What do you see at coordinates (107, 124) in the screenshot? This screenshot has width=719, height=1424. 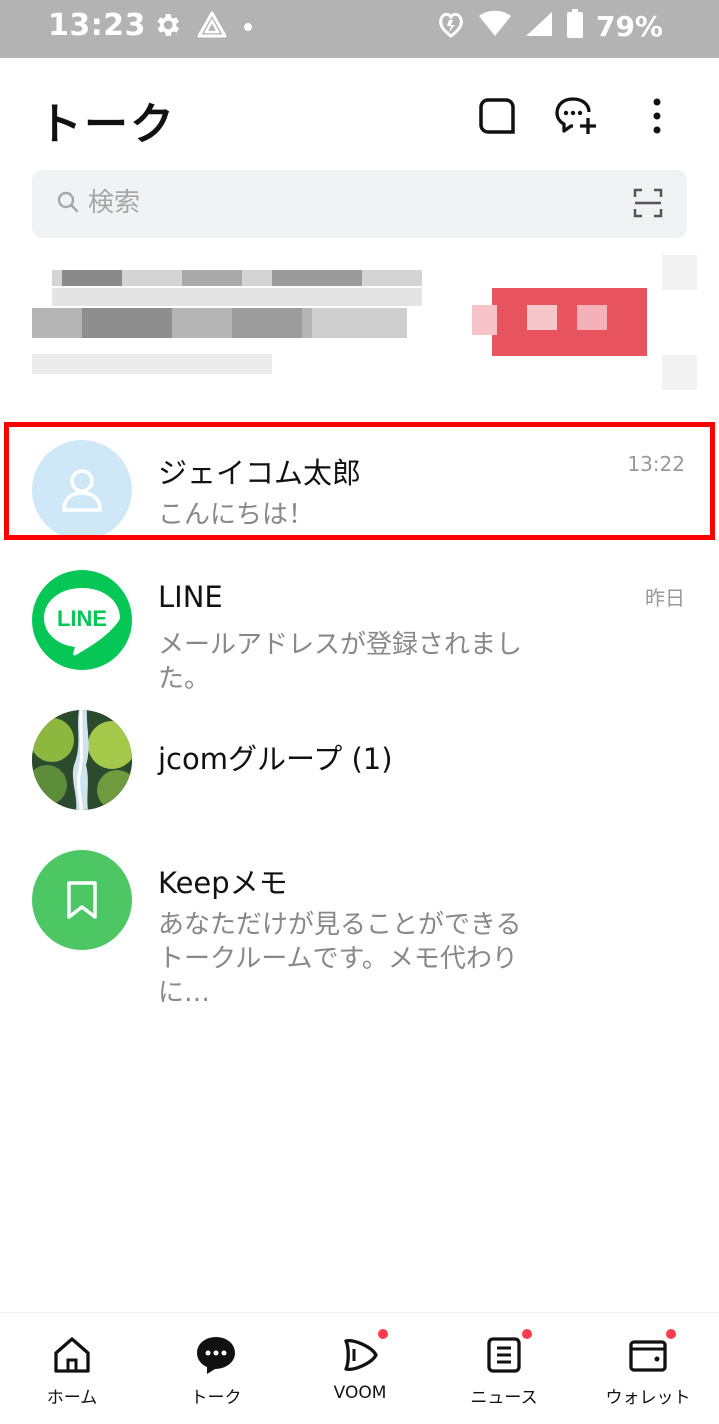 I see `page-title: トーク` at bounding box center [107, 124].